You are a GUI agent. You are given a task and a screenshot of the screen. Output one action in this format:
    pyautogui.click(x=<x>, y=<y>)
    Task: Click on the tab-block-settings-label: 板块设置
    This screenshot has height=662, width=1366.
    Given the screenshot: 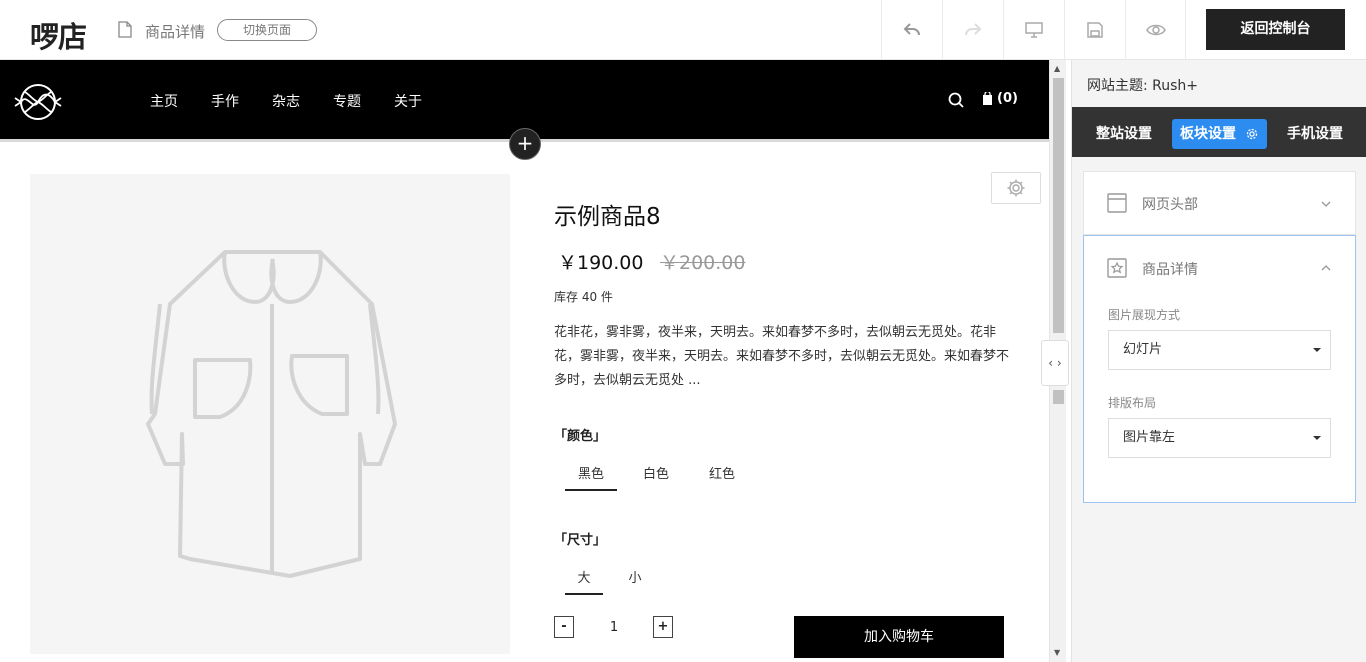 What is the action you would take?
    pyautogui.click(x=1208, y=134)
    